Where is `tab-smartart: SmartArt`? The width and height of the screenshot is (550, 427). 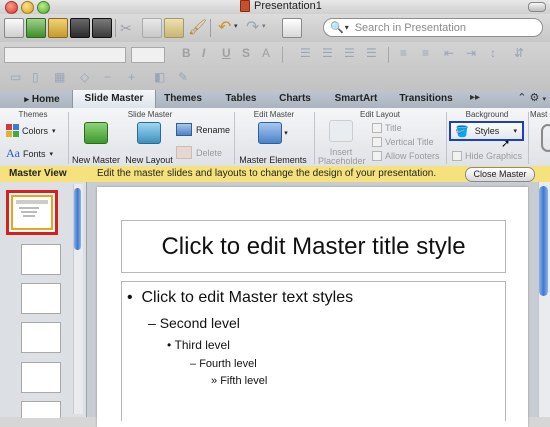
tab-smartart: SmartArt is located at coordinates (356, 99).